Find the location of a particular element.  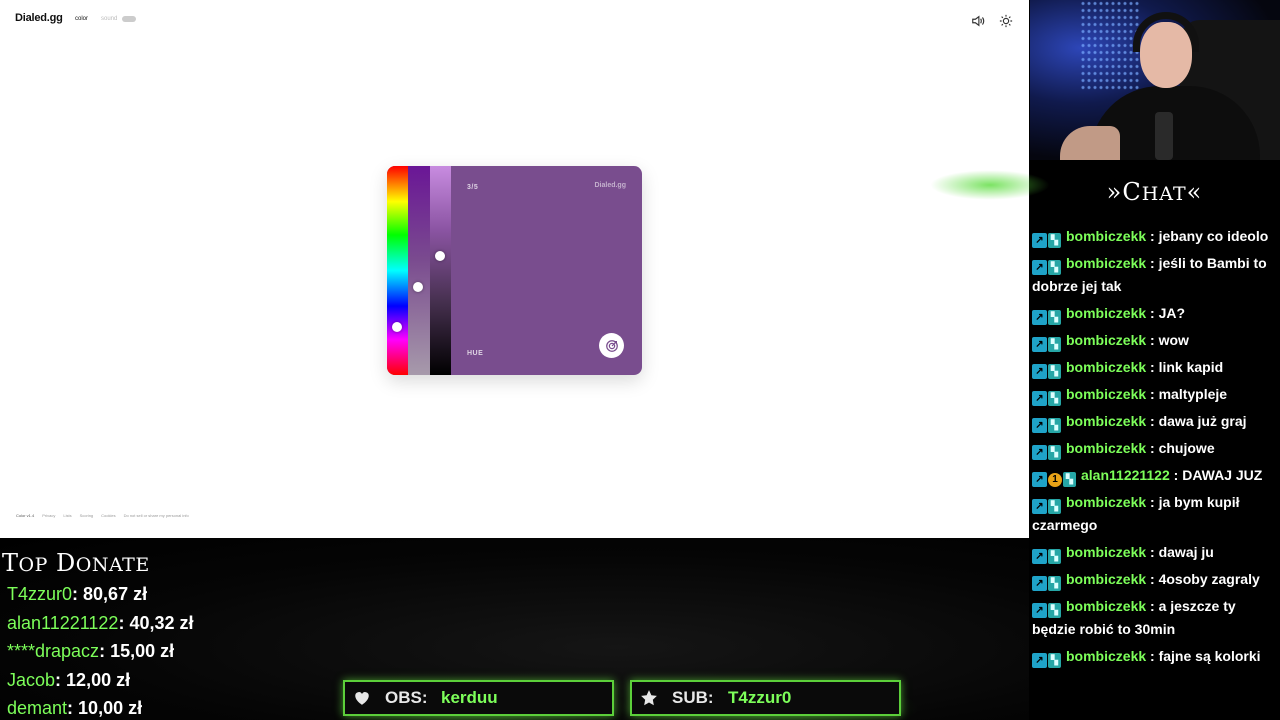

chat-message: ↗ ▚ bombiczekk : fajne są kolorki is located at coordinates (1155, 656).